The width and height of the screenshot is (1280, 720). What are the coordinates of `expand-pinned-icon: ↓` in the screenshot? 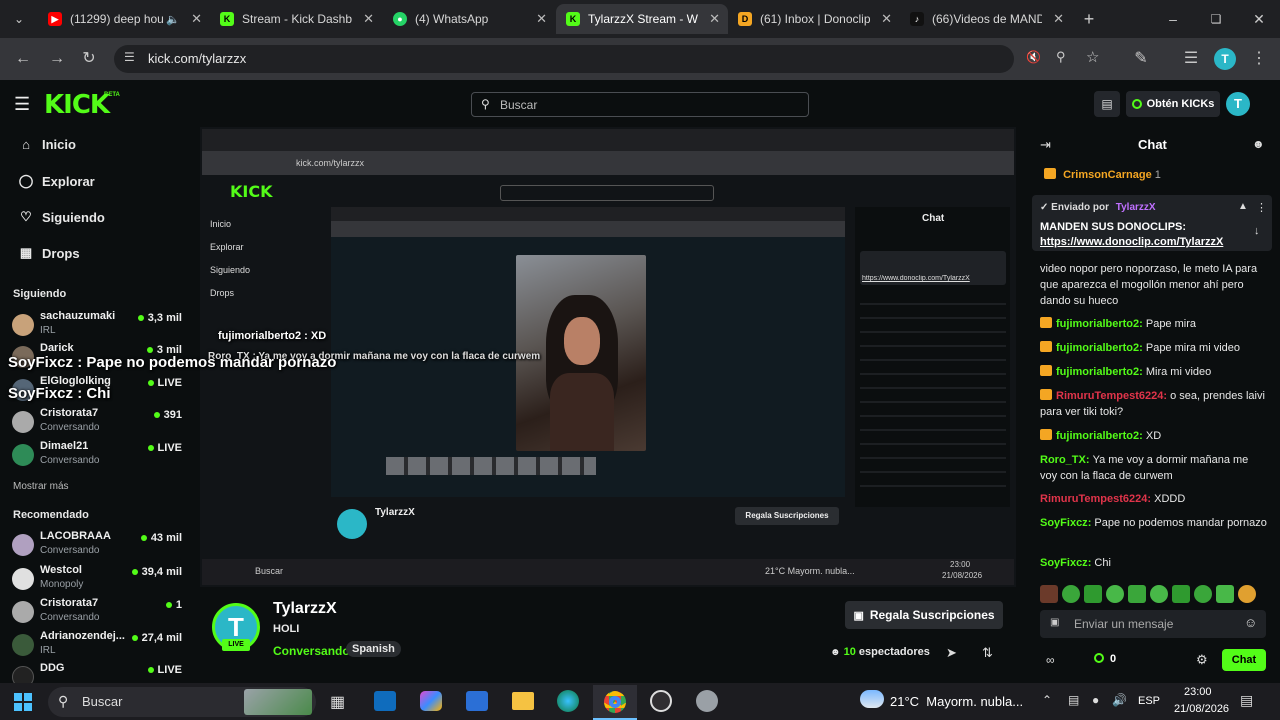 It's located at (1257, 231).